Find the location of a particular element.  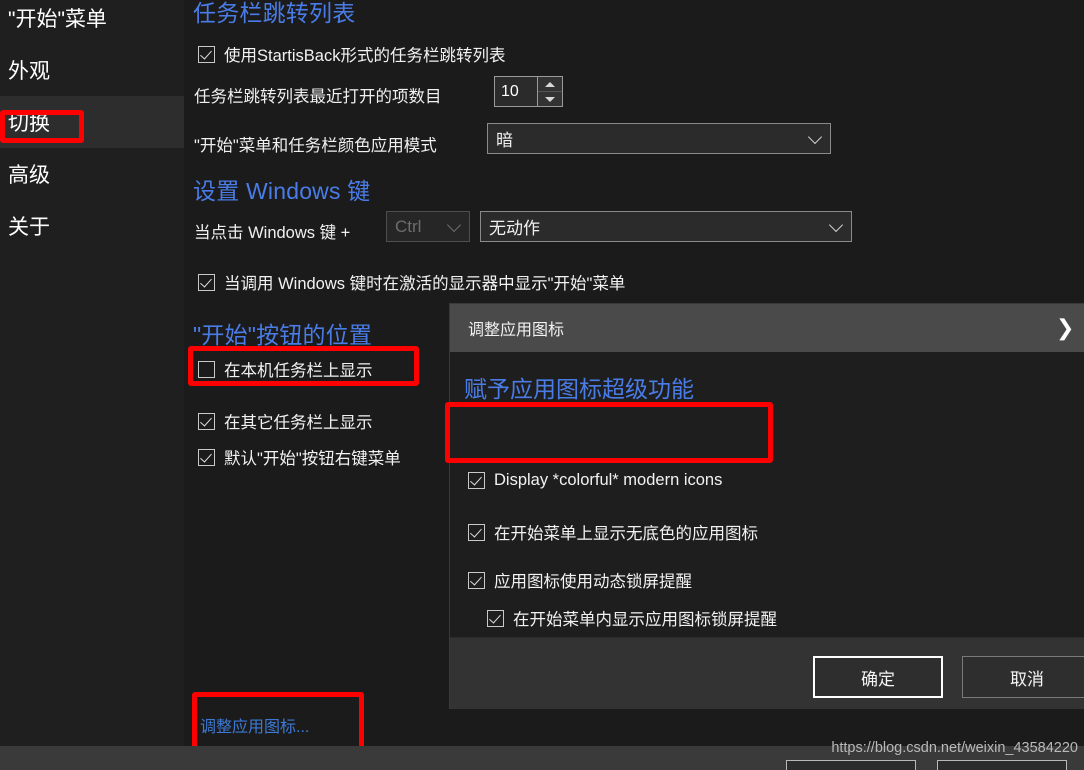

spinner-up-button is located at coordinates (550, 84).